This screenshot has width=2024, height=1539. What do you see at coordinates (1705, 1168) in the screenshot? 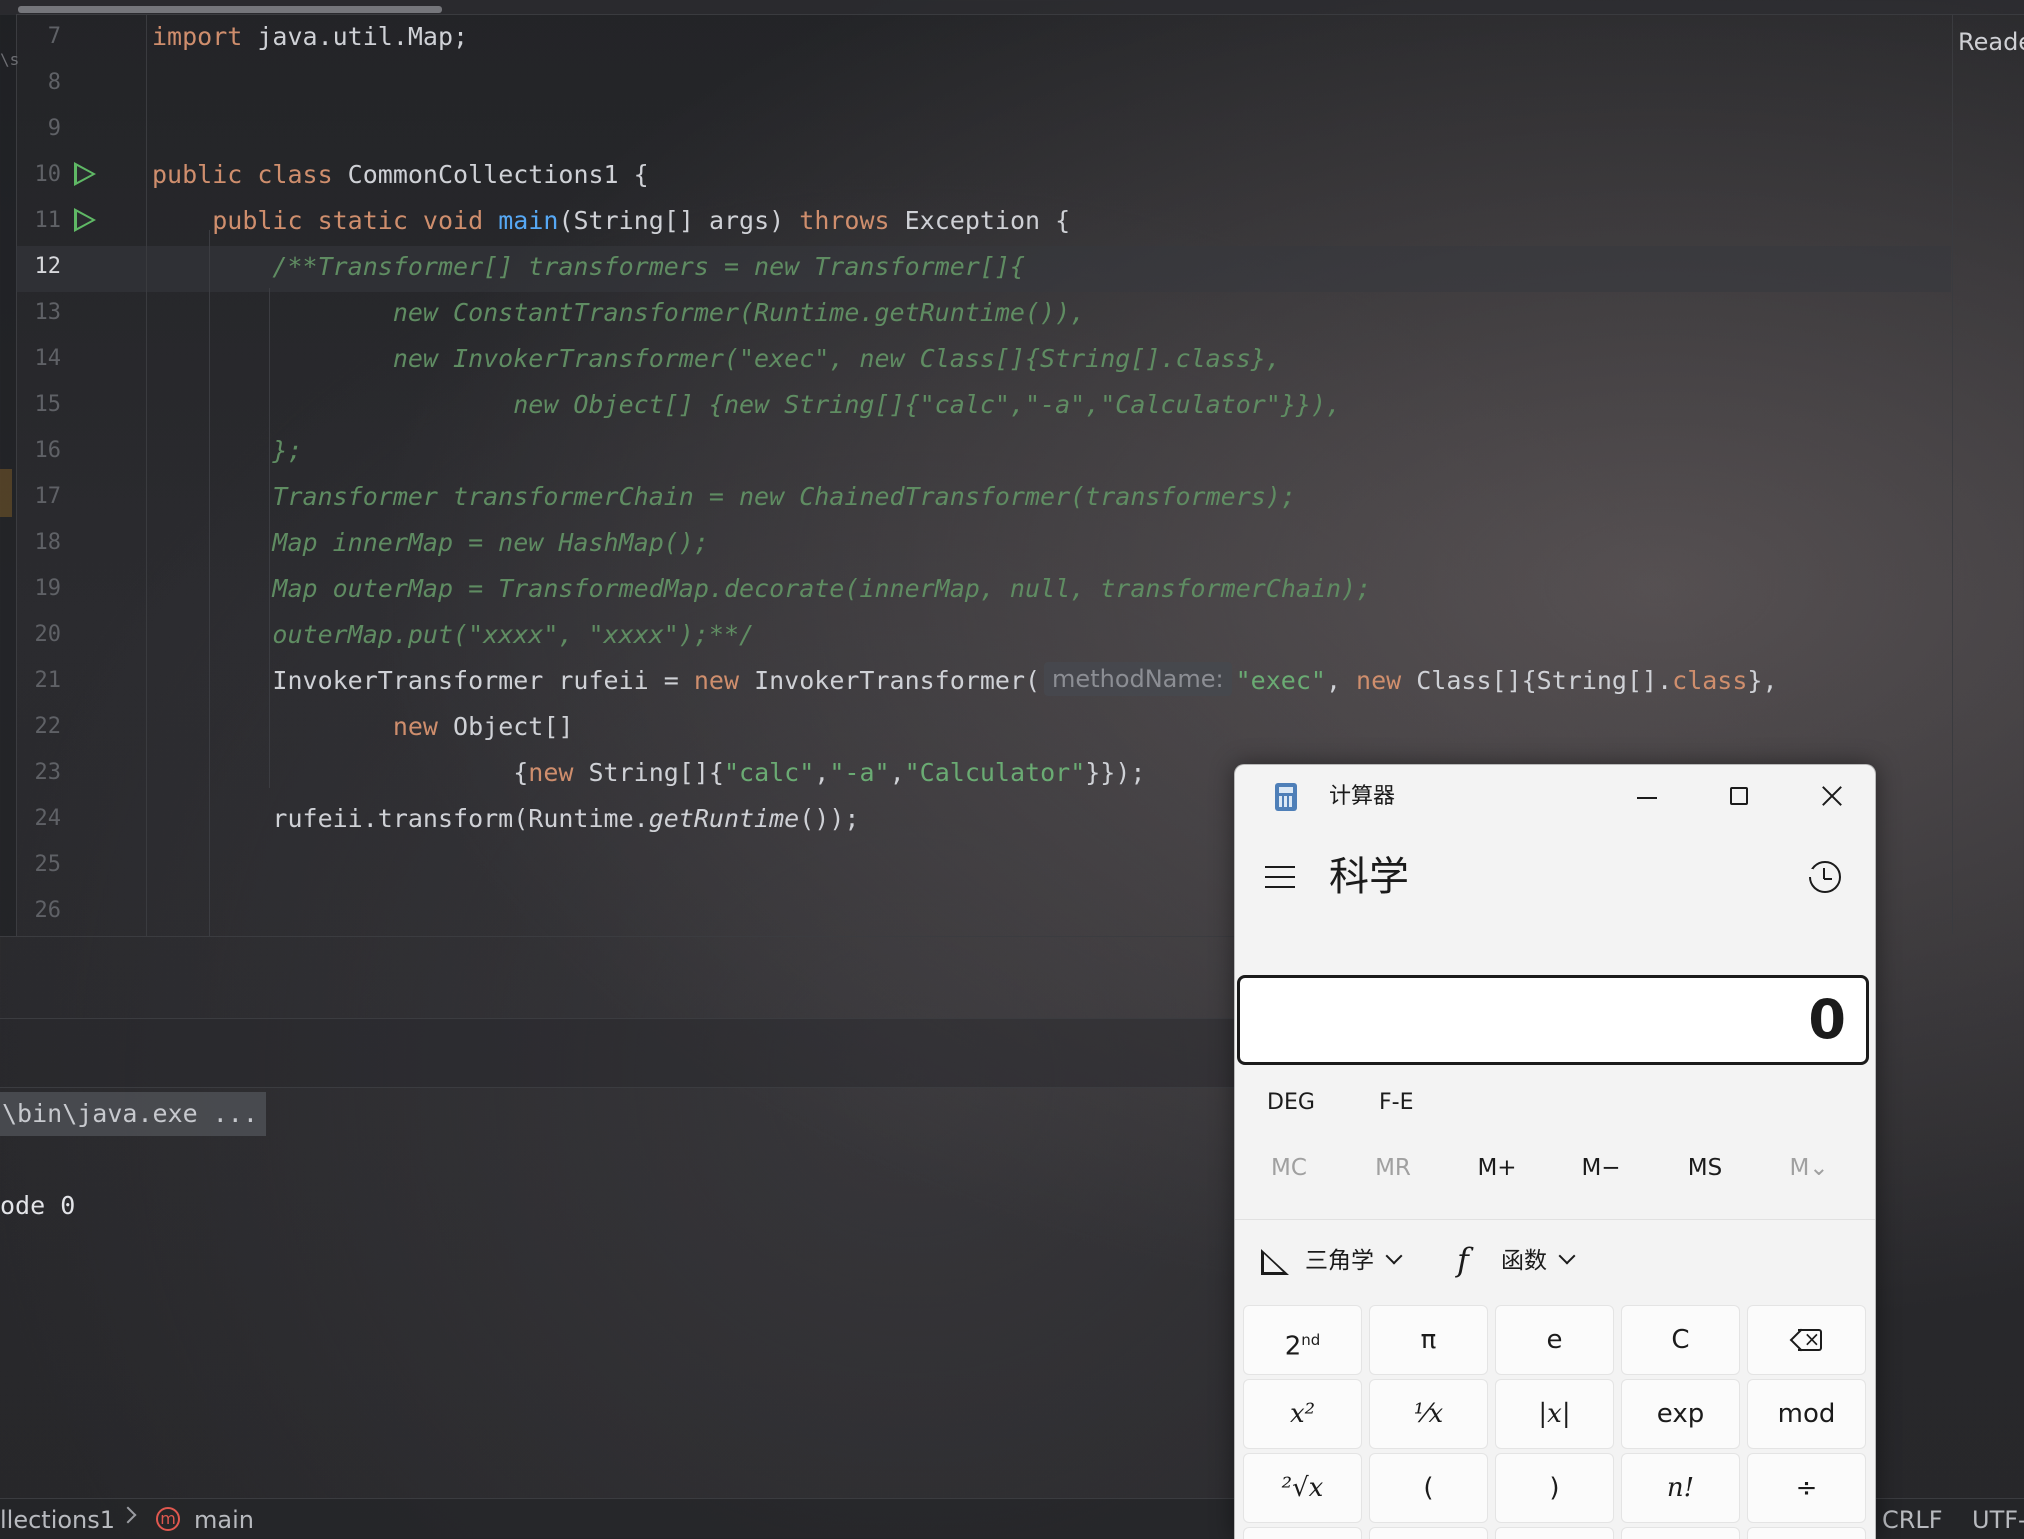
I see `memory-button: MS` at bounding box center [1705, 1168].